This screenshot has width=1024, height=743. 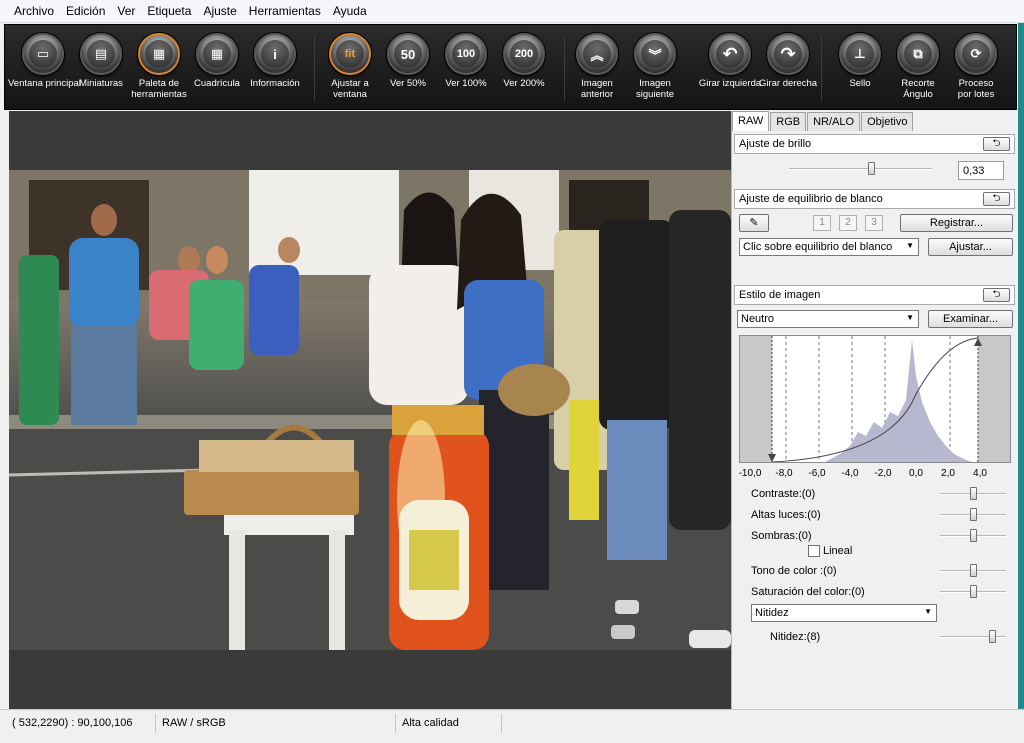 What do you see at coordinates (655, 89) in the screenshot?
I see `toolbar-label: Imagen siguiente` at bounding box center [655, 89].